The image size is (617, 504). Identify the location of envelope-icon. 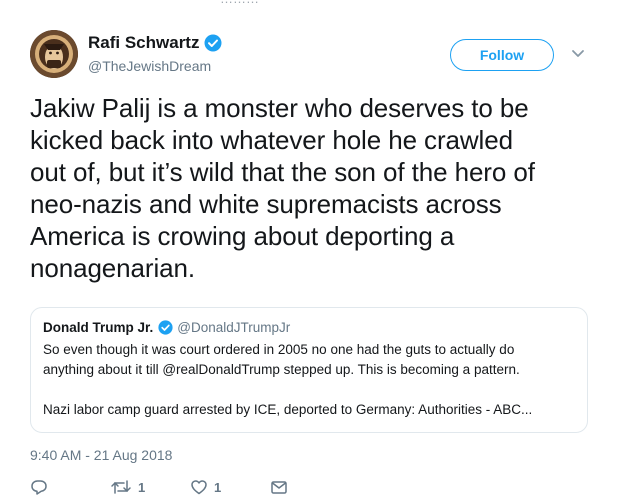
(279, 487).